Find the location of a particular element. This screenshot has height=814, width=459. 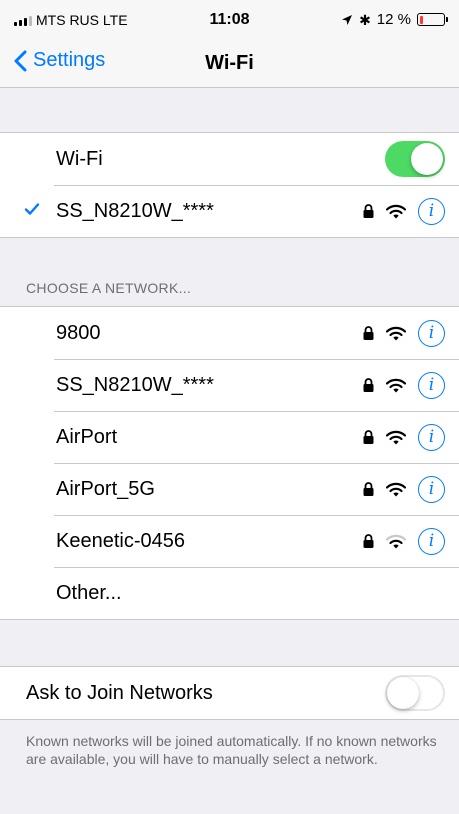

ask-to-join-group: Ask to Join Networks is located at coordinates (229, 693).